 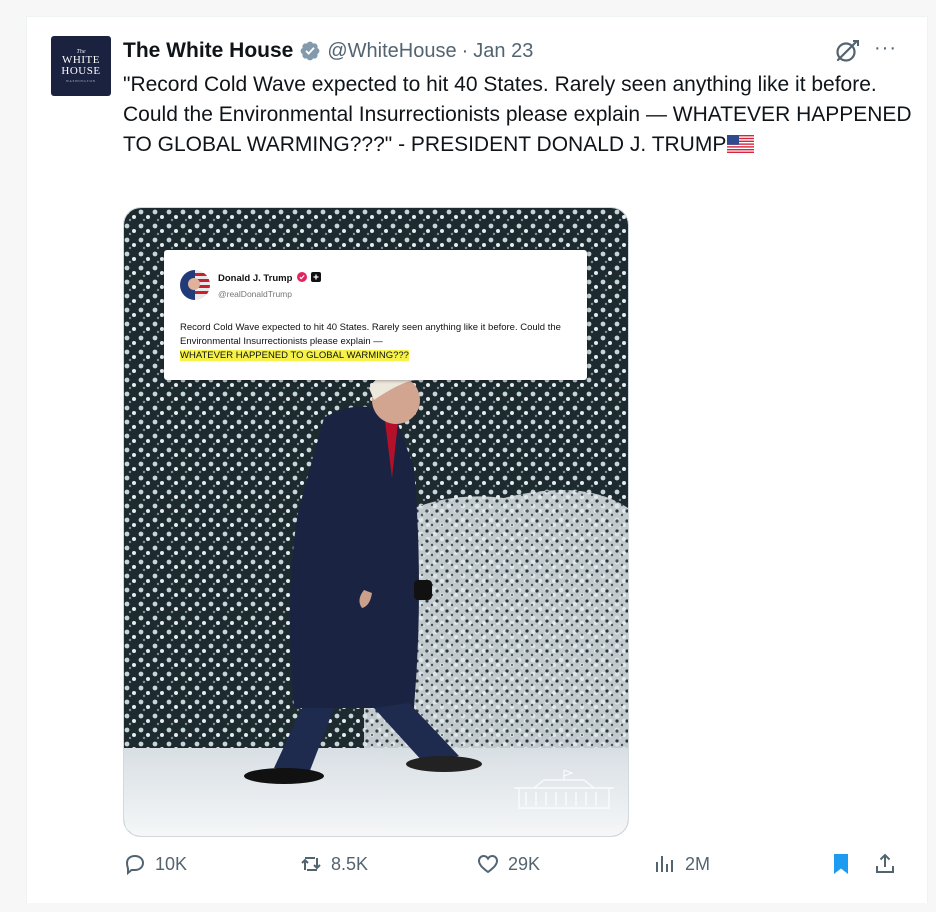 I want to click on views-count: 2M, so click(x=698, y=863).